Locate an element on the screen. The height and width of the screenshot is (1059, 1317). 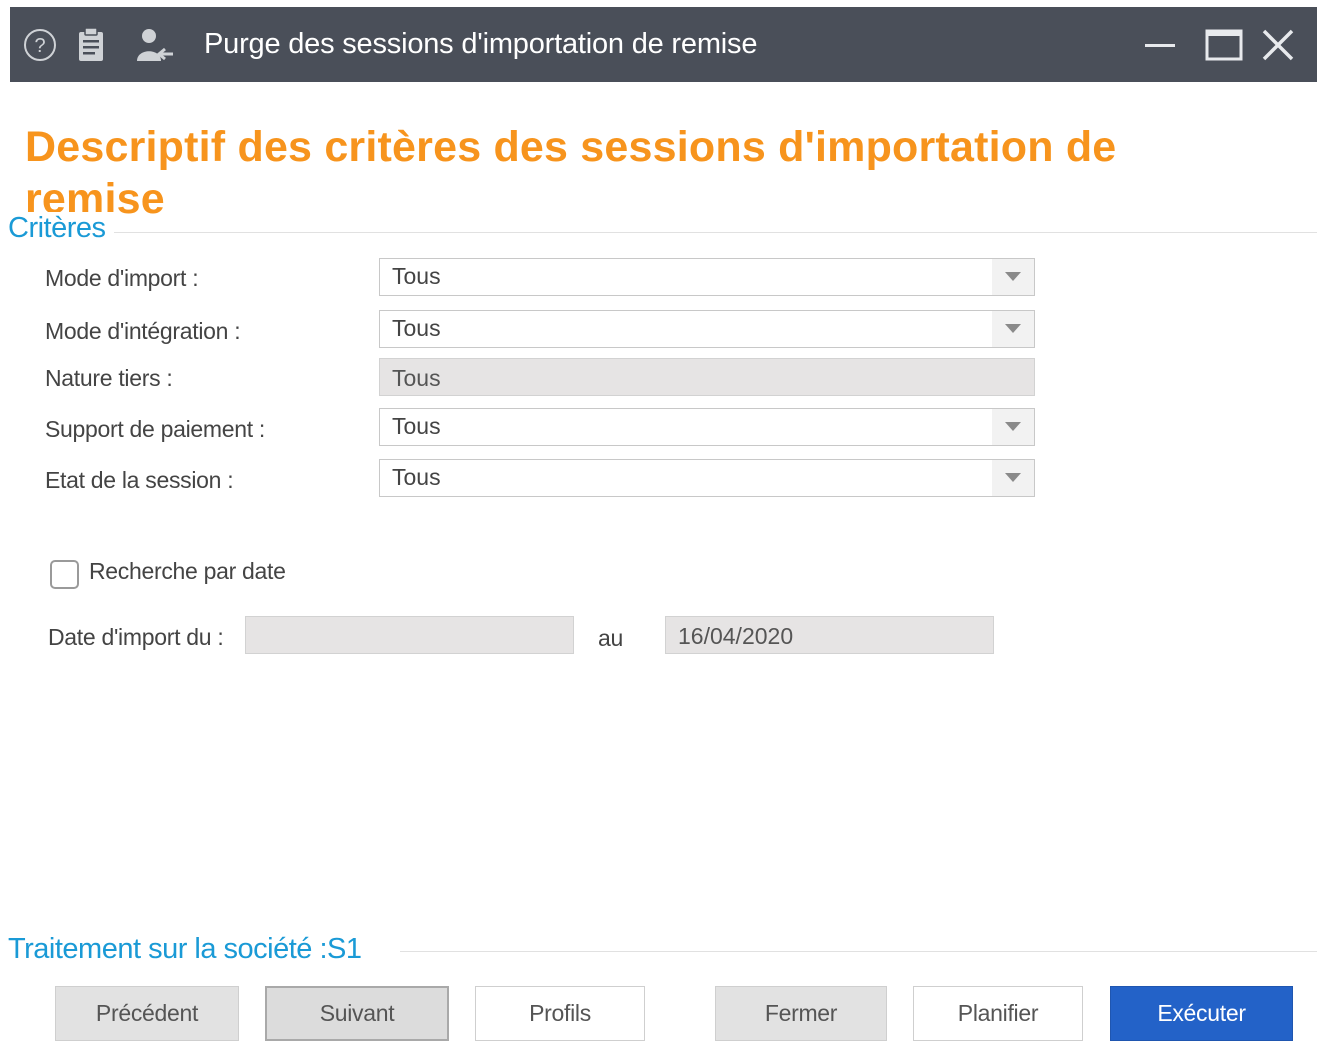
previous-button: Précédent is located at coordinates (147, 1013).